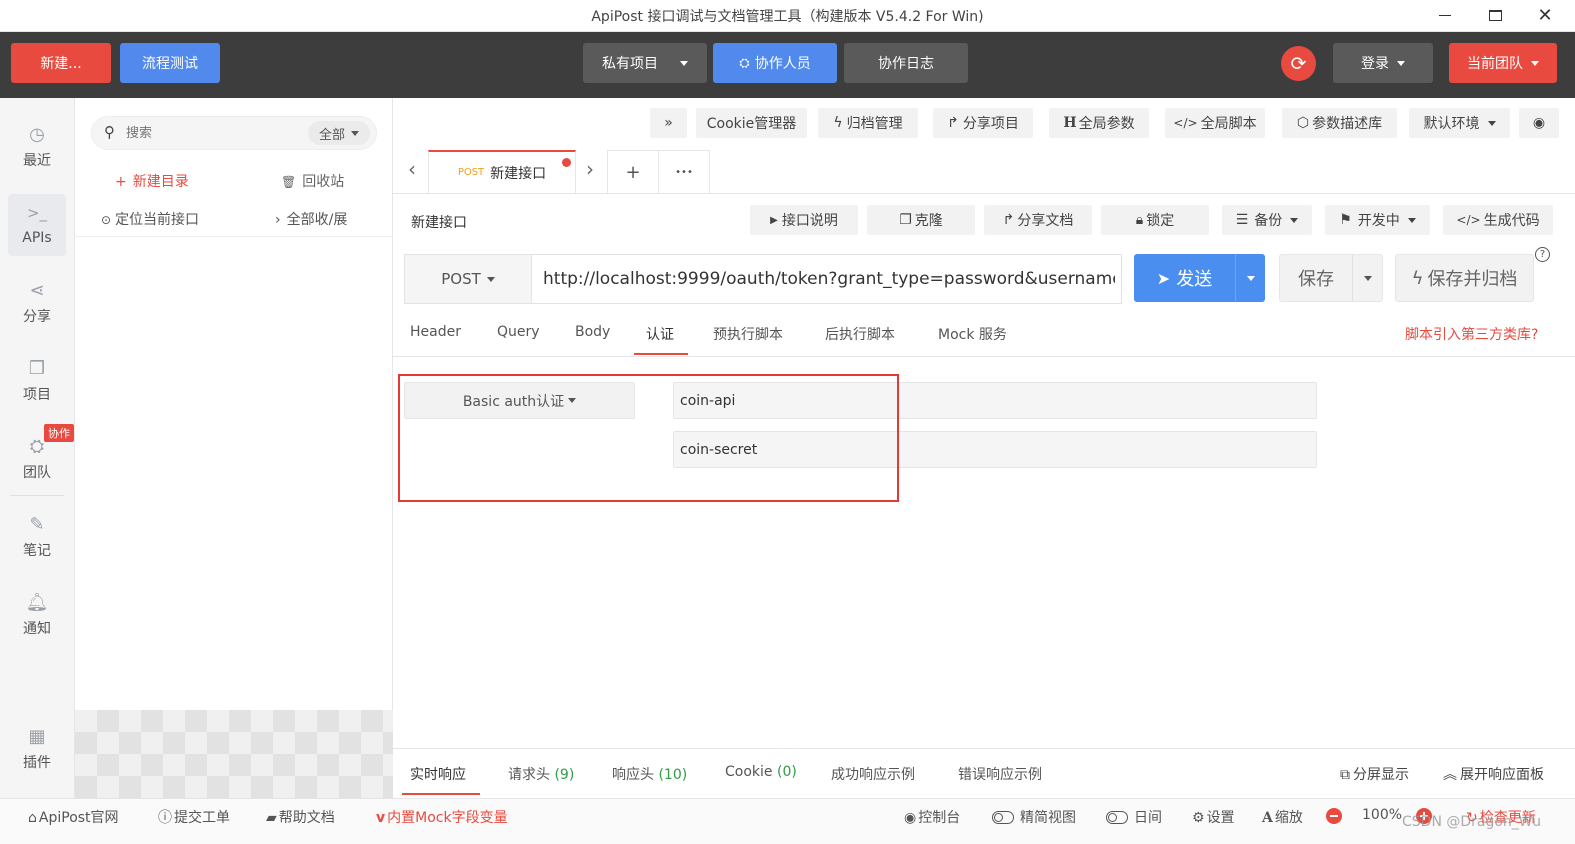 This screenshot has width=1575, height=844. Describe the element at coordinates (1198, 818) in the screenshot. I see `gear-icon: ⚙` at that location.